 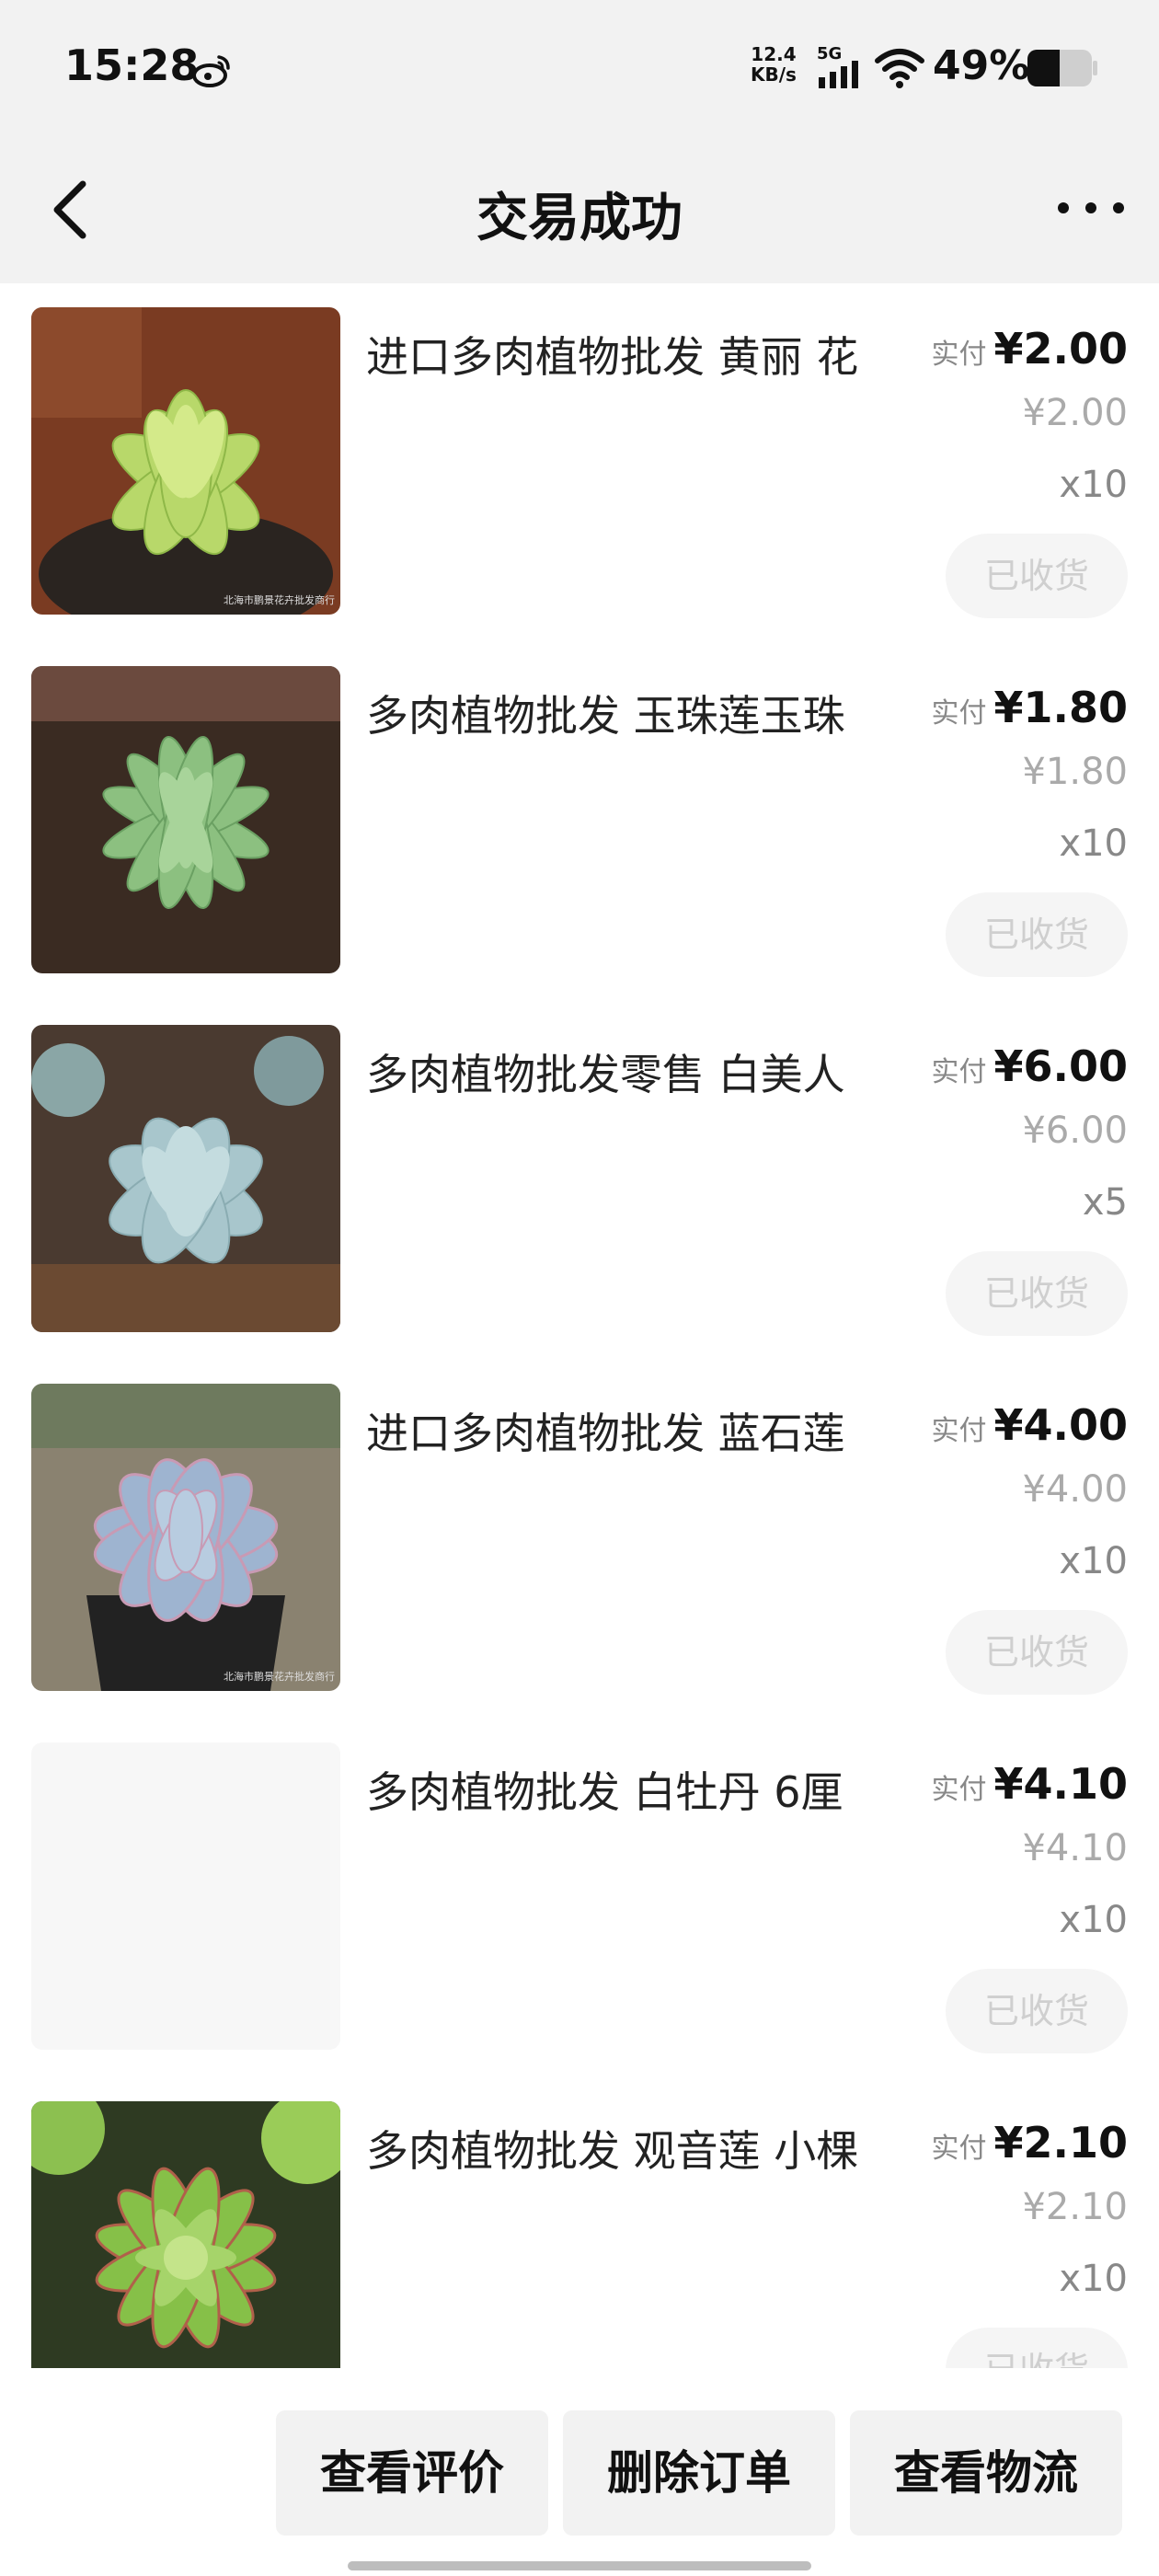 What do you see at coordinates (637, 713) in the screenshot?
I see `product-title: 多肉植物批发 玉珠莲玉珠` at bounding box center [637, 713].